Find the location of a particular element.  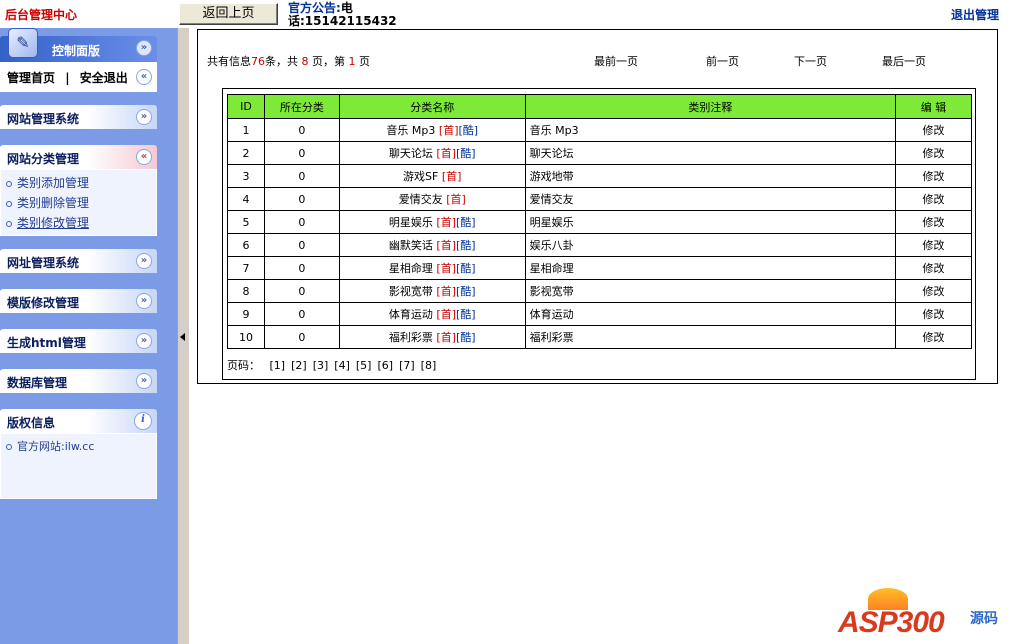

sidebar-collapse-strip is located at coordinates (183, 336).